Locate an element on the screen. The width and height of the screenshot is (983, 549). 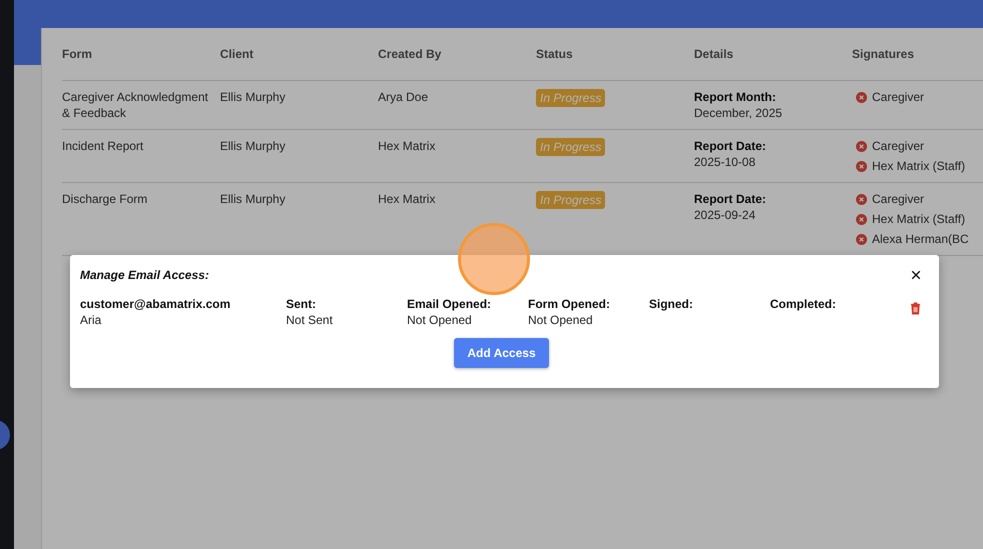
modal-title: Manage Email Access: is located at coordinates (144, 275).